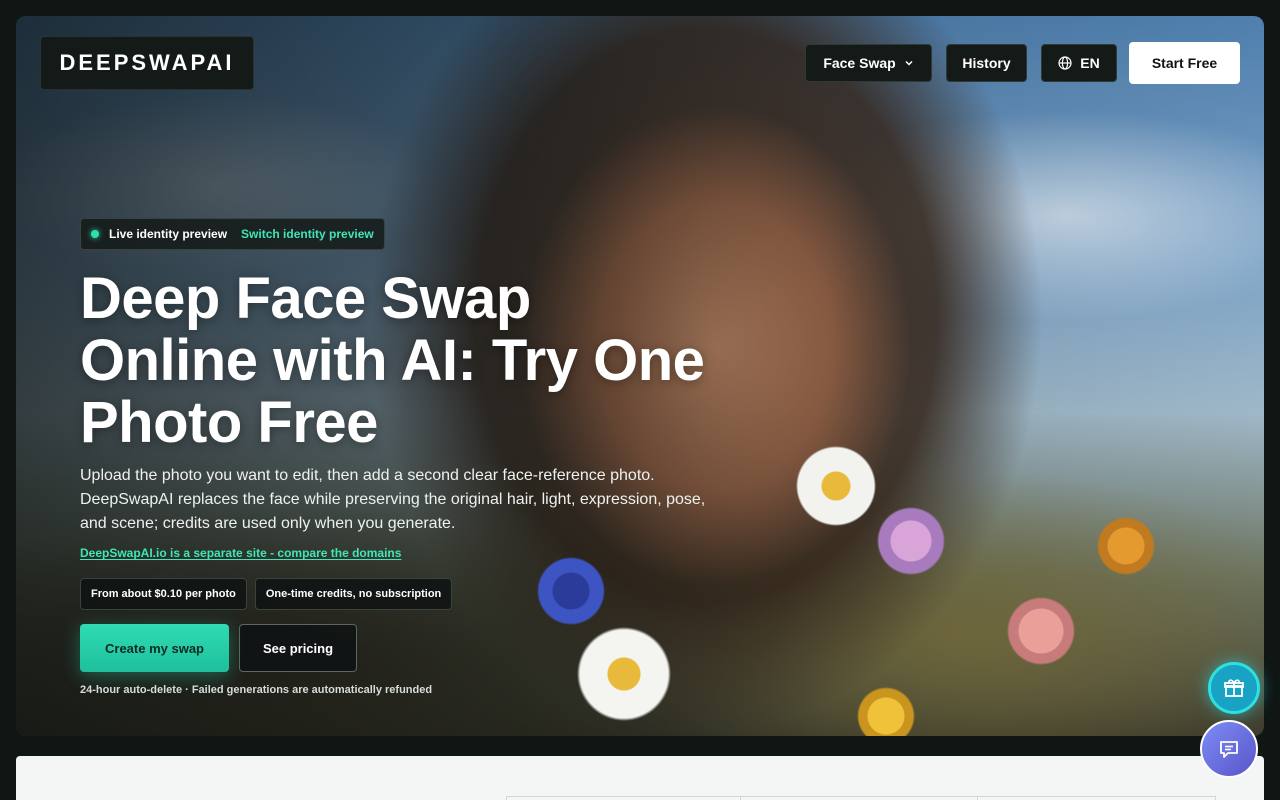 The width and height of the screenshot is (1280, 800). What do you see at coordinates (95, 234) in the screenshot?
I see `status-dot-icon` at bounding box center [95, 234].